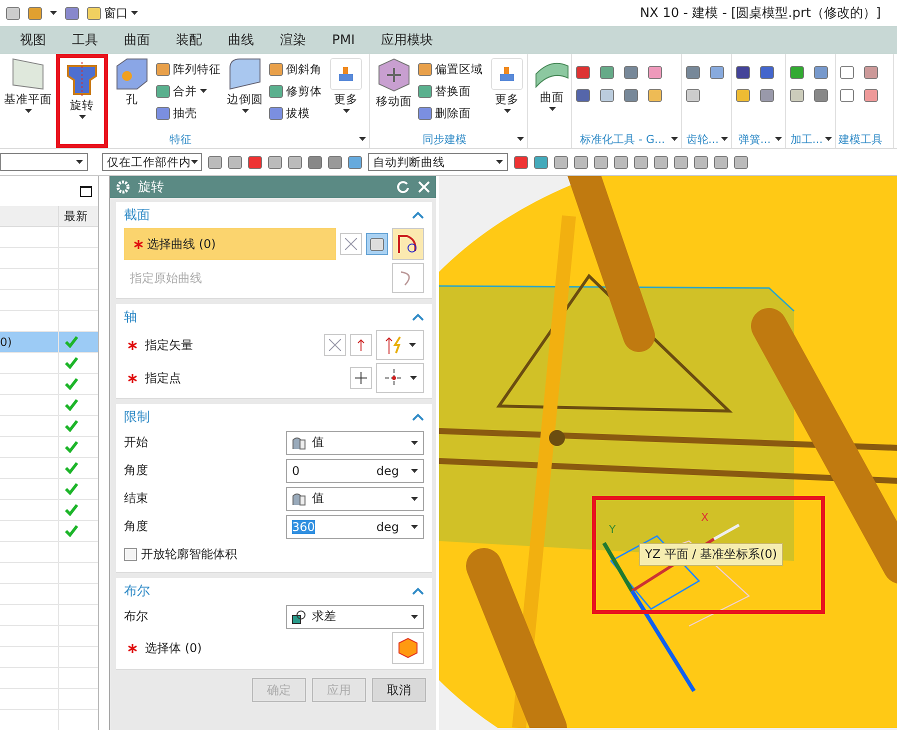 The width and height of the screenshot is (897, 730). I want to click on maximize-icon, so click(86, 191).